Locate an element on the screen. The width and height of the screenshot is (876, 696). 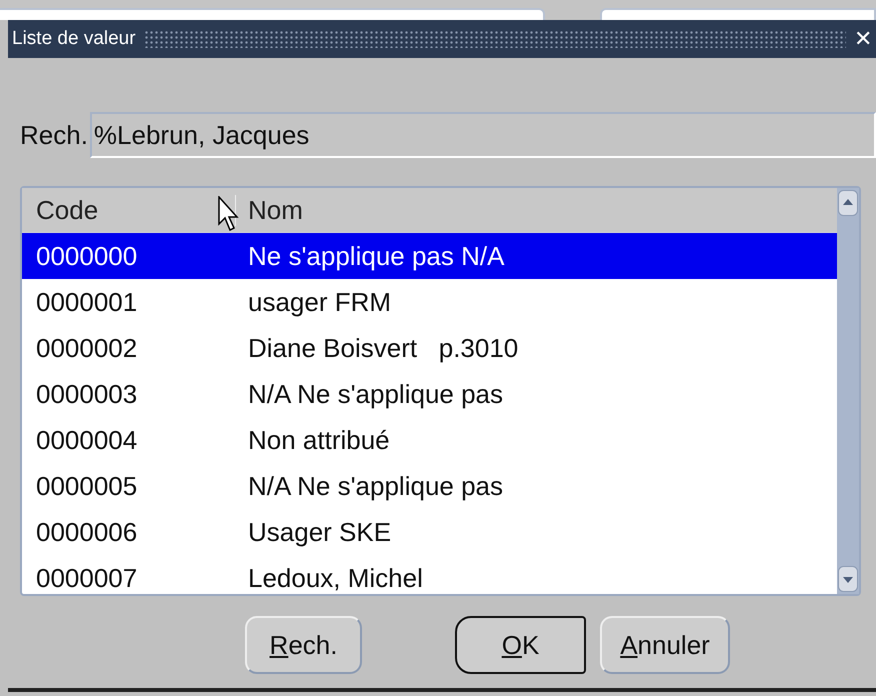
scrollbar is located at coordinates (848, 391).